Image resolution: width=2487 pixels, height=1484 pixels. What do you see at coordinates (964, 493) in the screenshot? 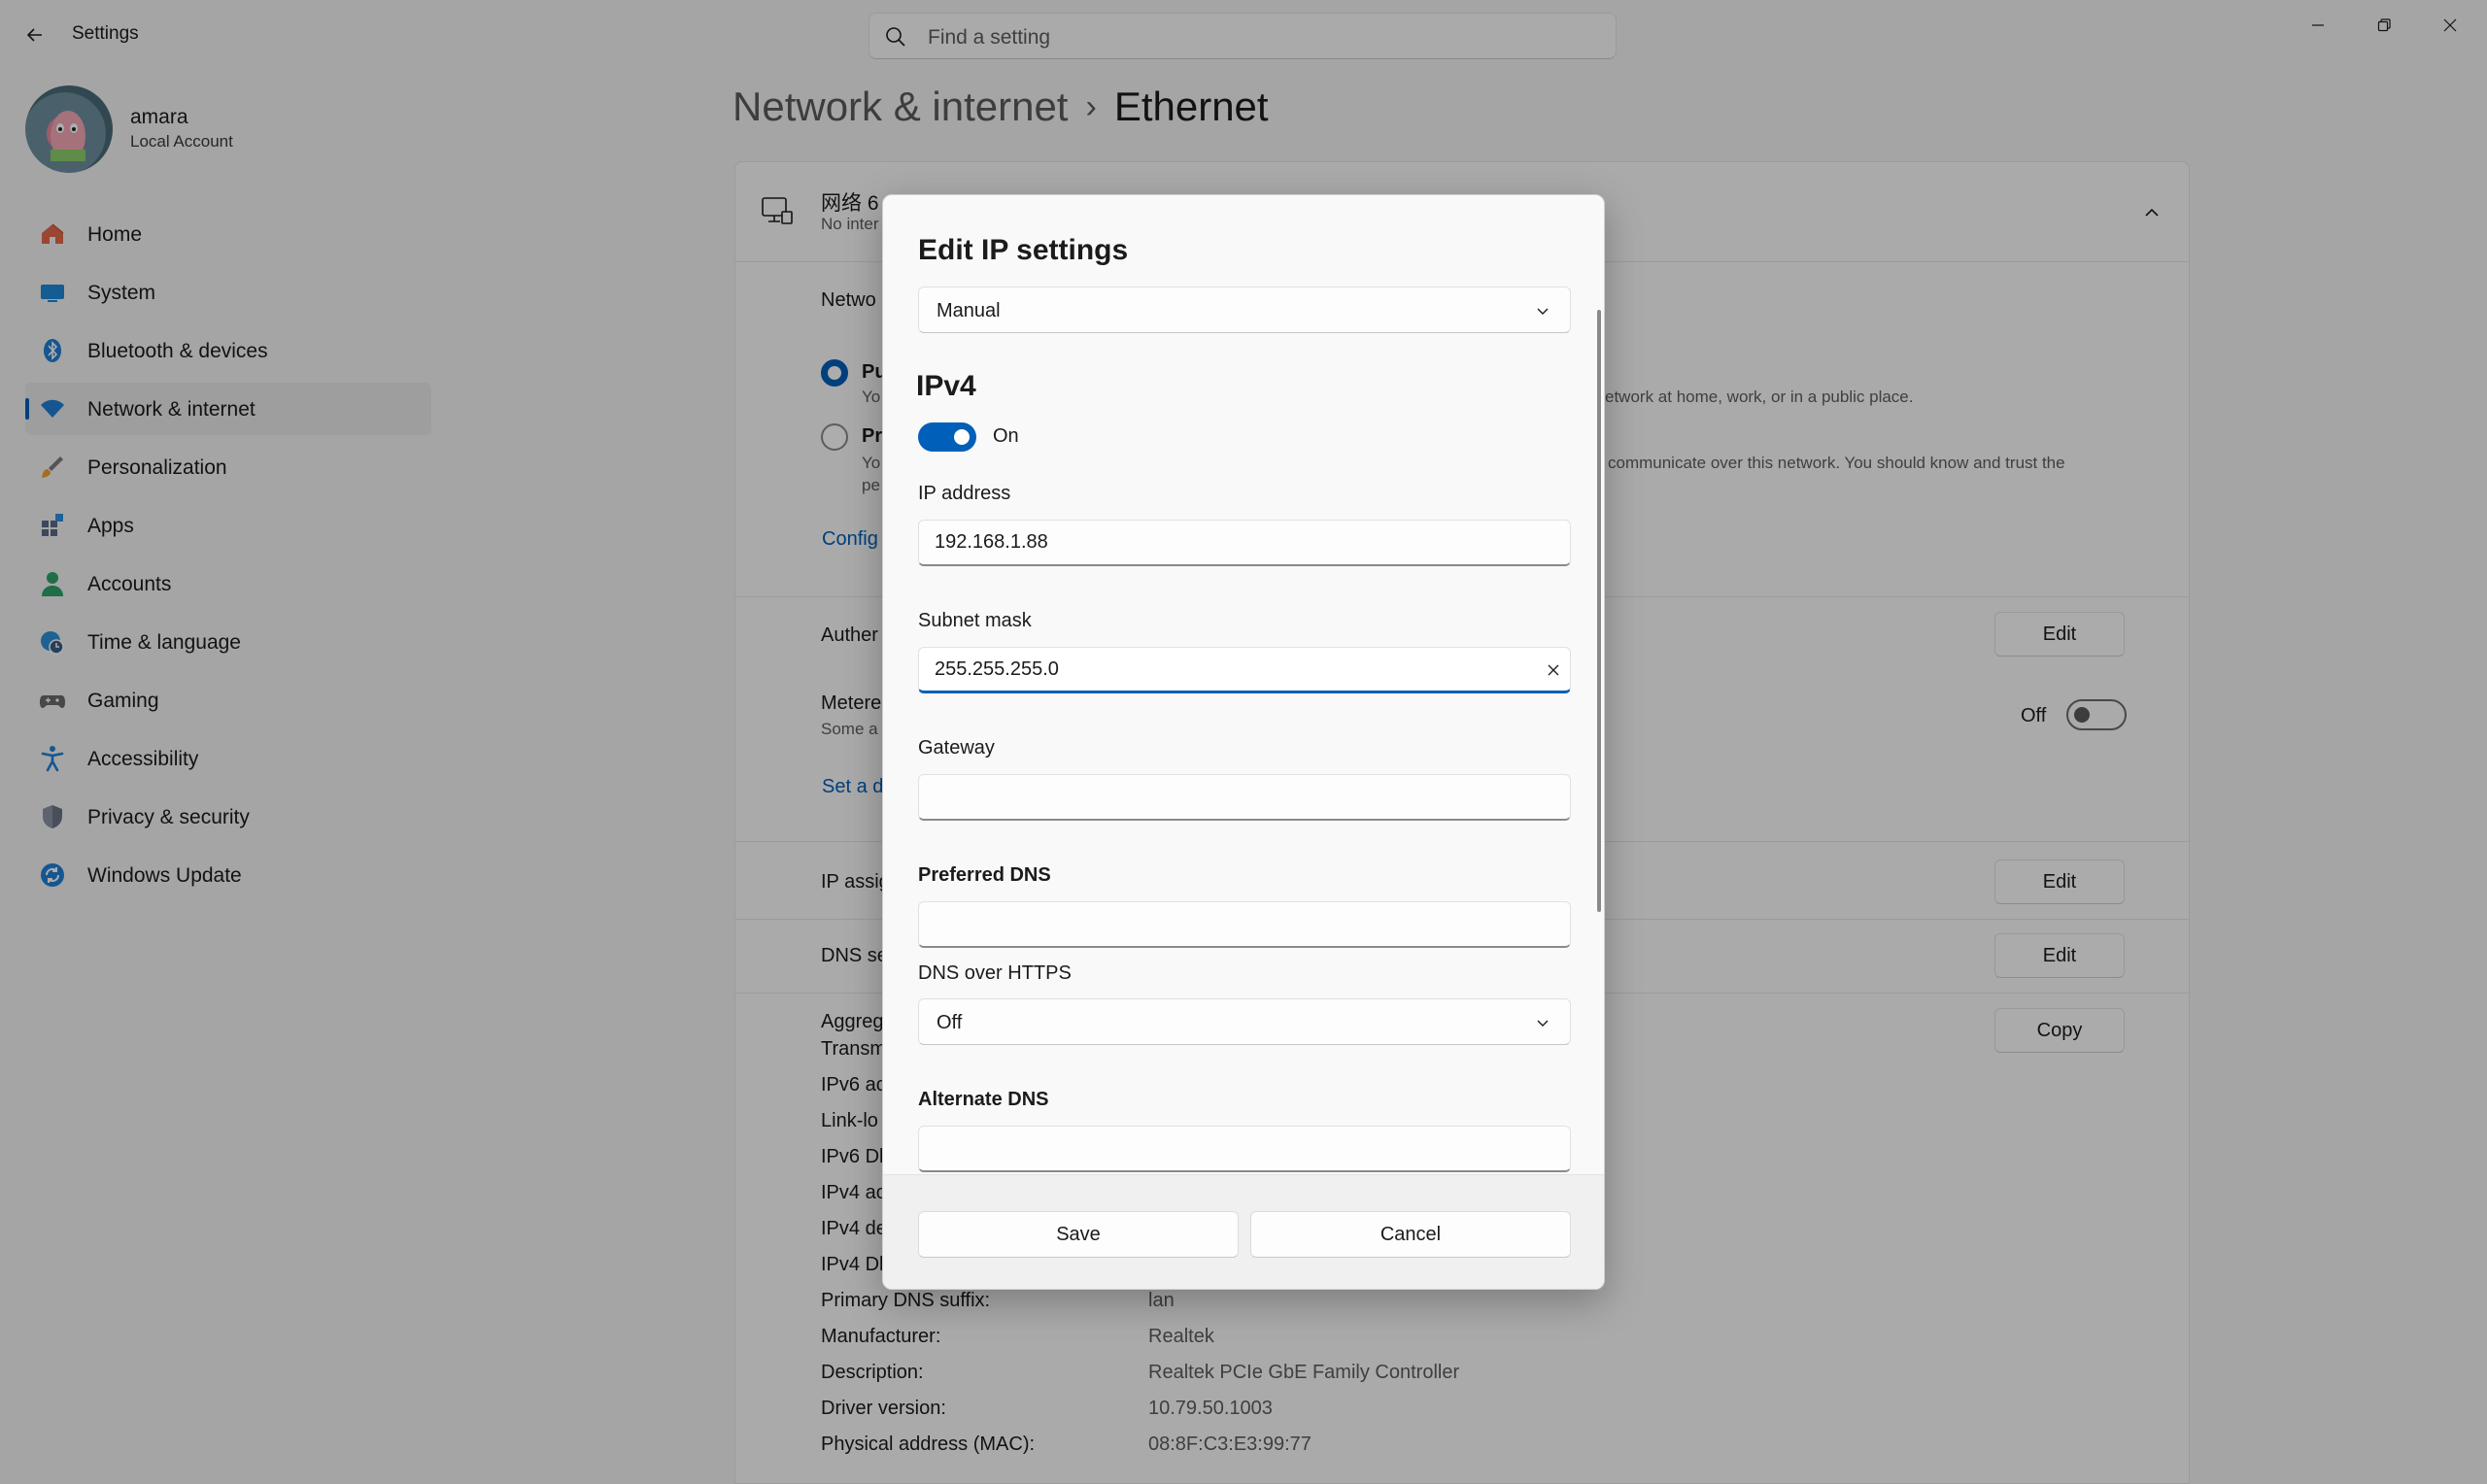
I see `ip-address-label: IP address` at bounding box center [964, 493].